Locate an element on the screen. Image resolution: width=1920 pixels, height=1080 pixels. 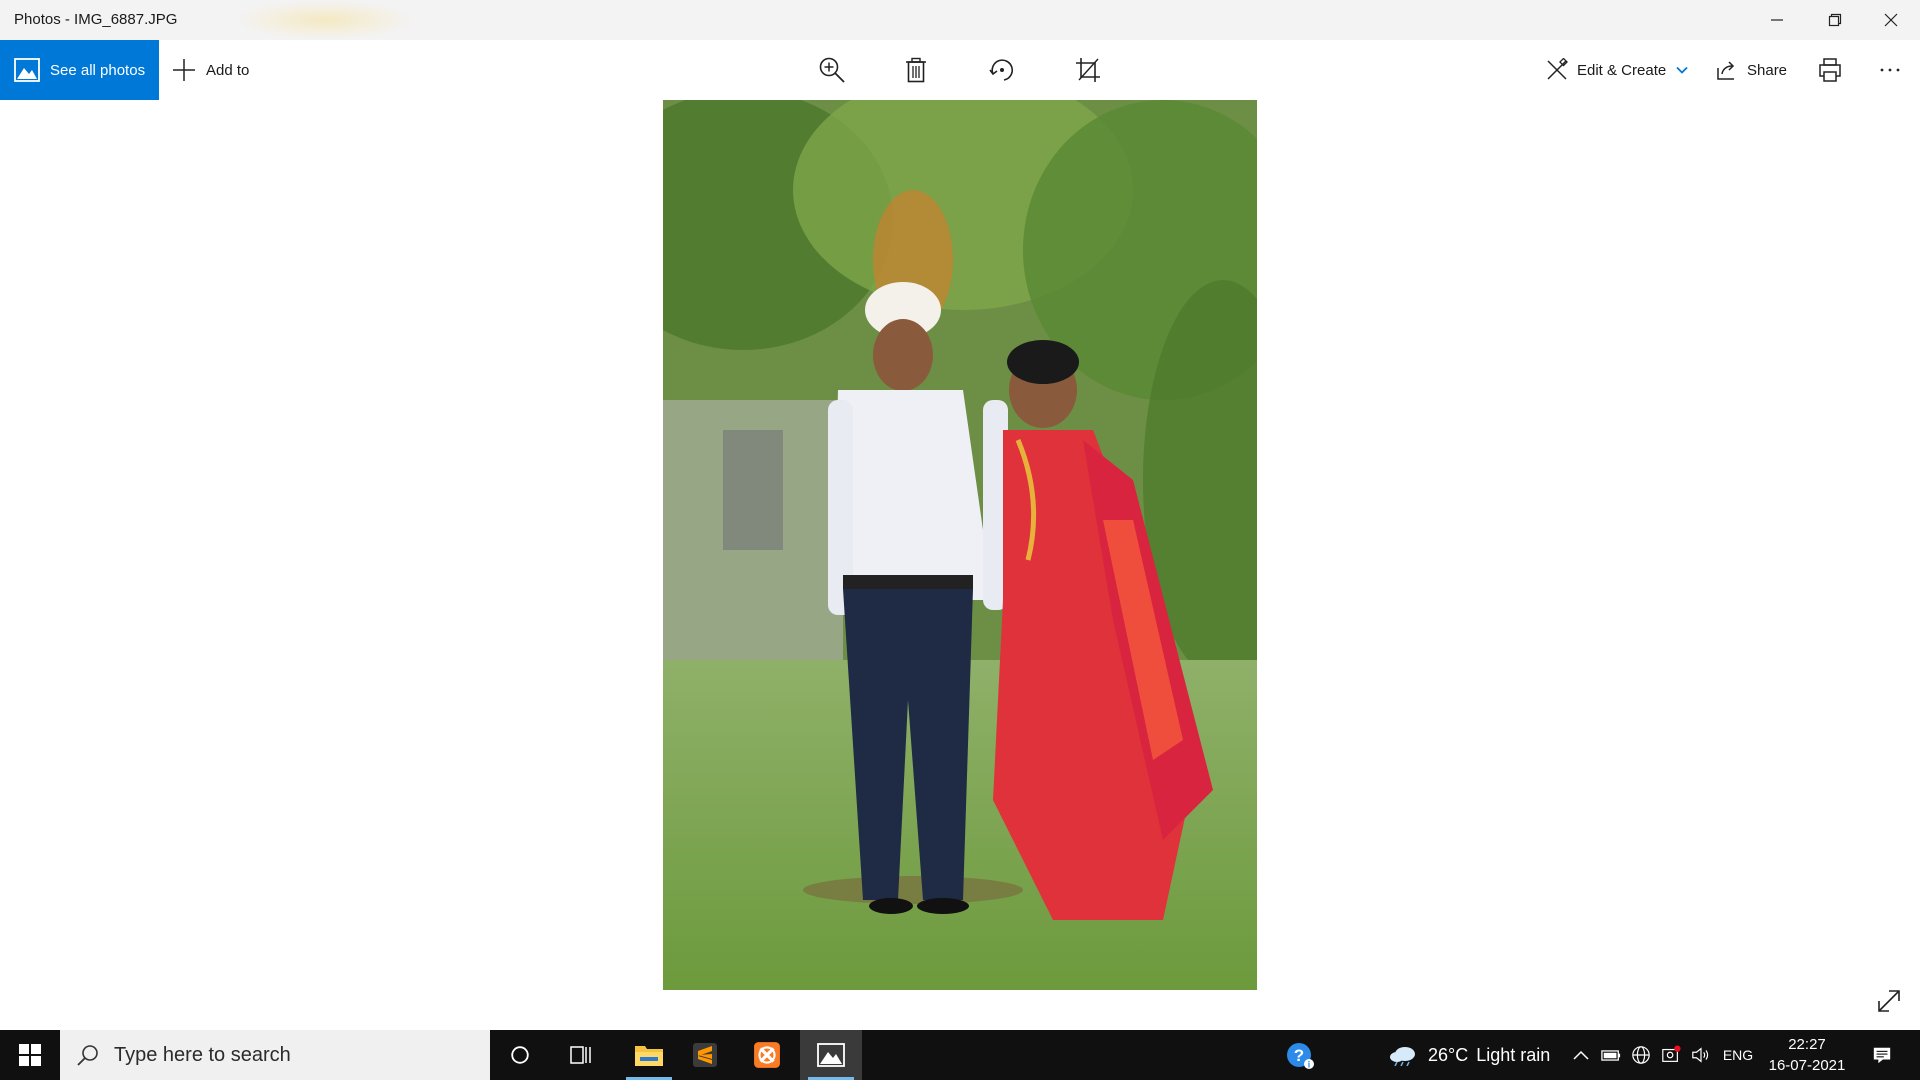
help-icon: ? i is located at coordinates (1300, 1056).